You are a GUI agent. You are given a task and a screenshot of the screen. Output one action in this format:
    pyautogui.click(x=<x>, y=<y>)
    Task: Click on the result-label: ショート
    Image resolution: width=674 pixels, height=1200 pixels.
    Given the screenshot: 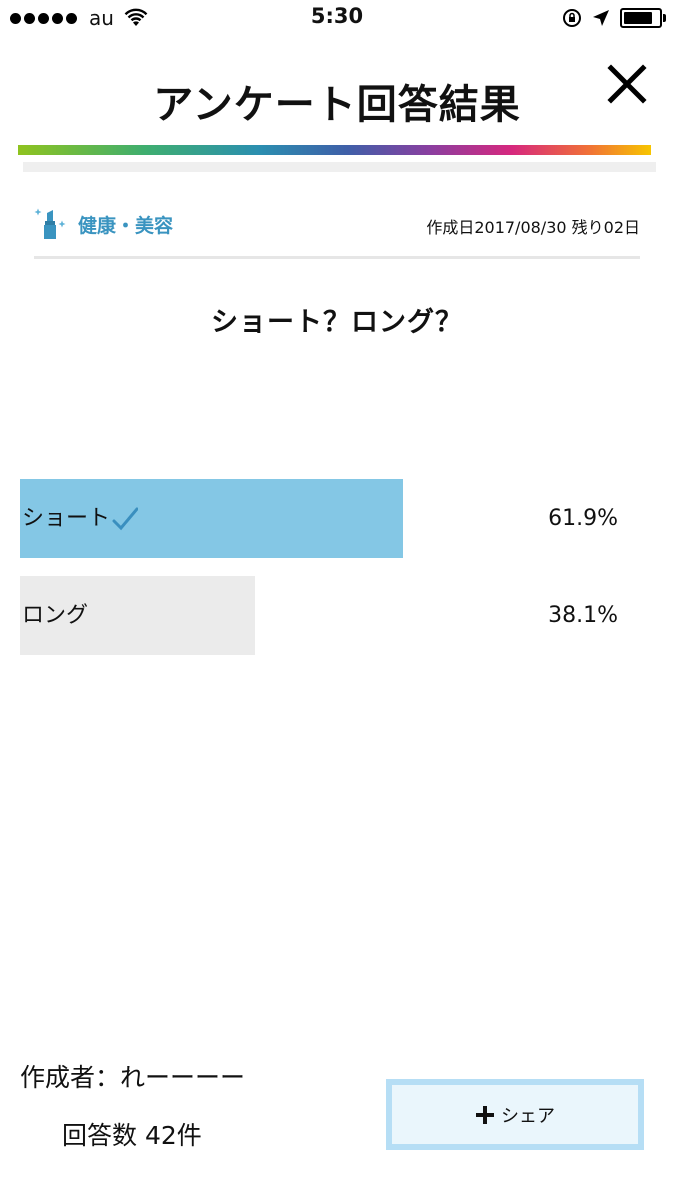 What is the action you would take?
    pyautogui.click(x=80, y=518)
    